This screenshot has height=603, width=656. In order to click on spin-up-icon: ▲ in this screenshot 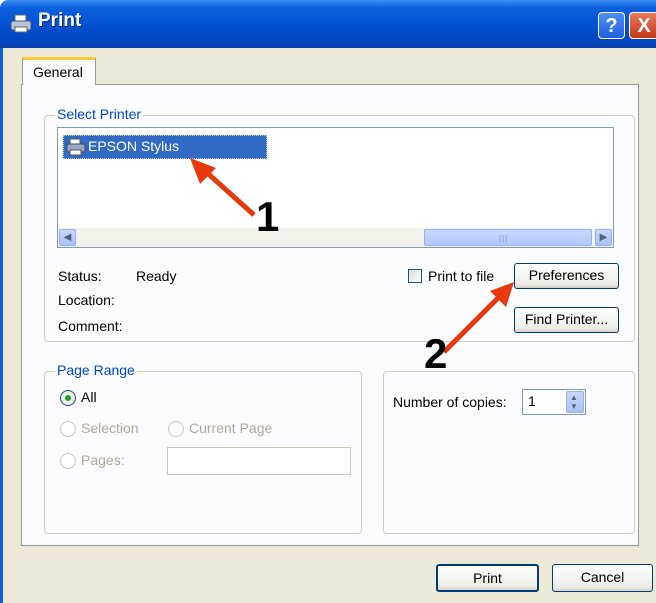, I will do `click(574, 397)`.